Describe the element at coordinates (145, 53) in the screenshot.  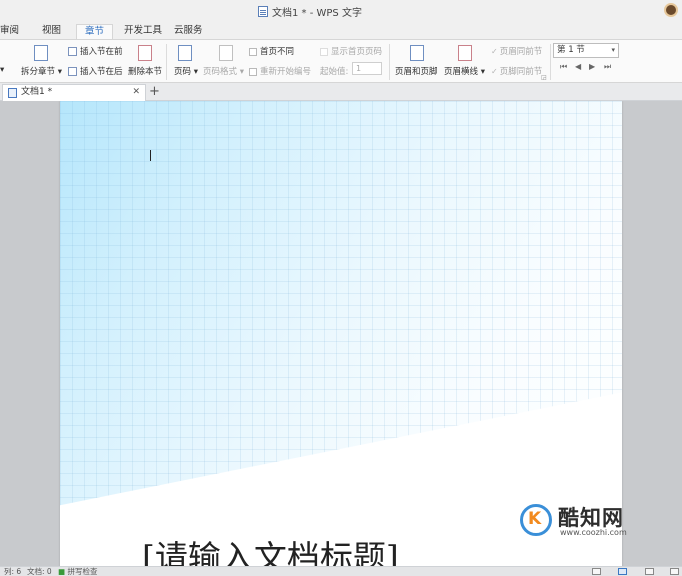
I see `delete-section-icon` at that location.